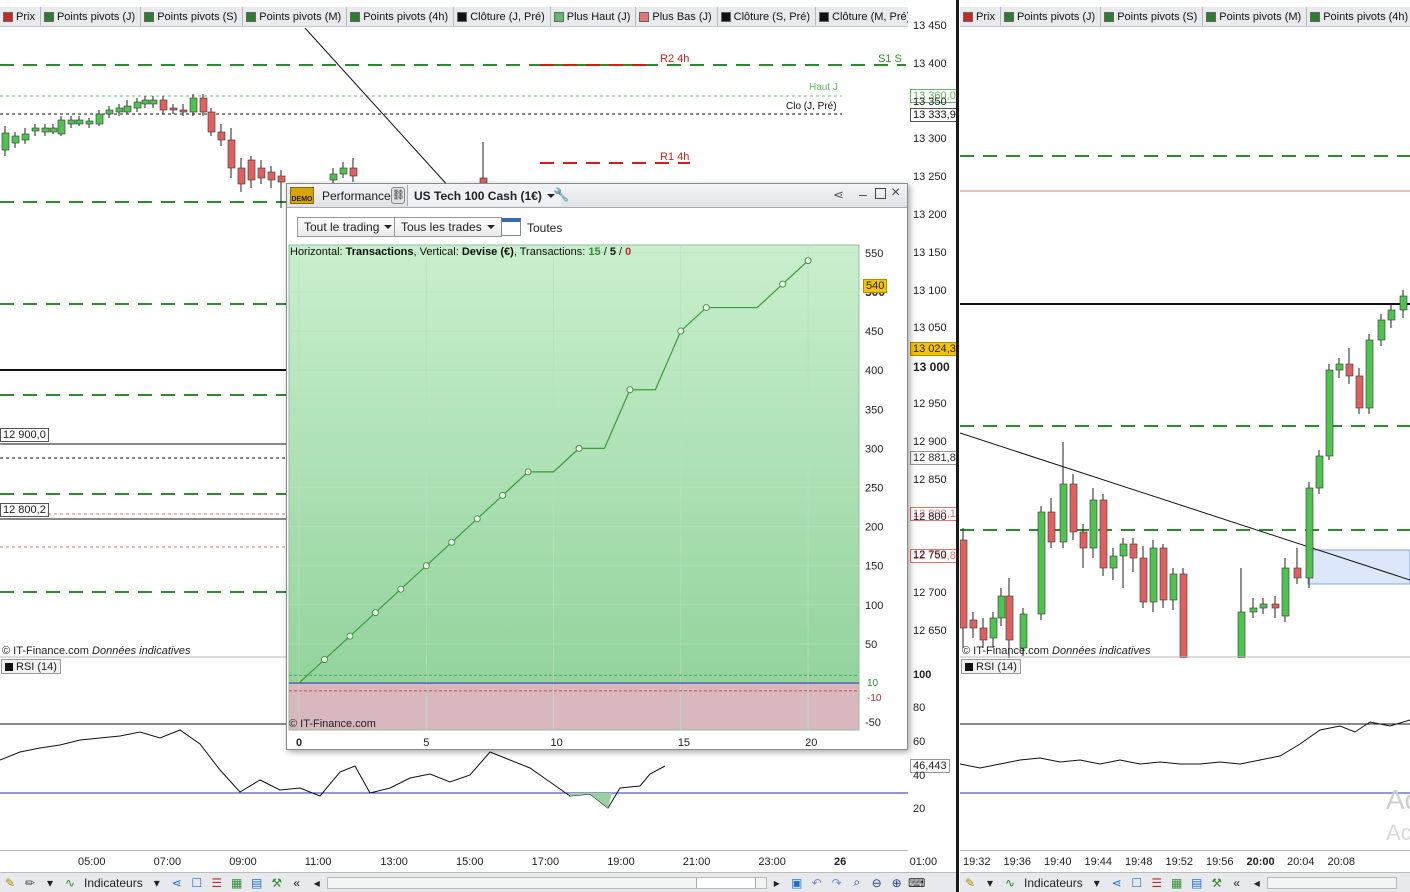 The height and width of the screenshot is (892, 1410). What do you see at coordinates (957, 446) in the screenshot?
I see `chart-divider` at bounding box center [957, 446].